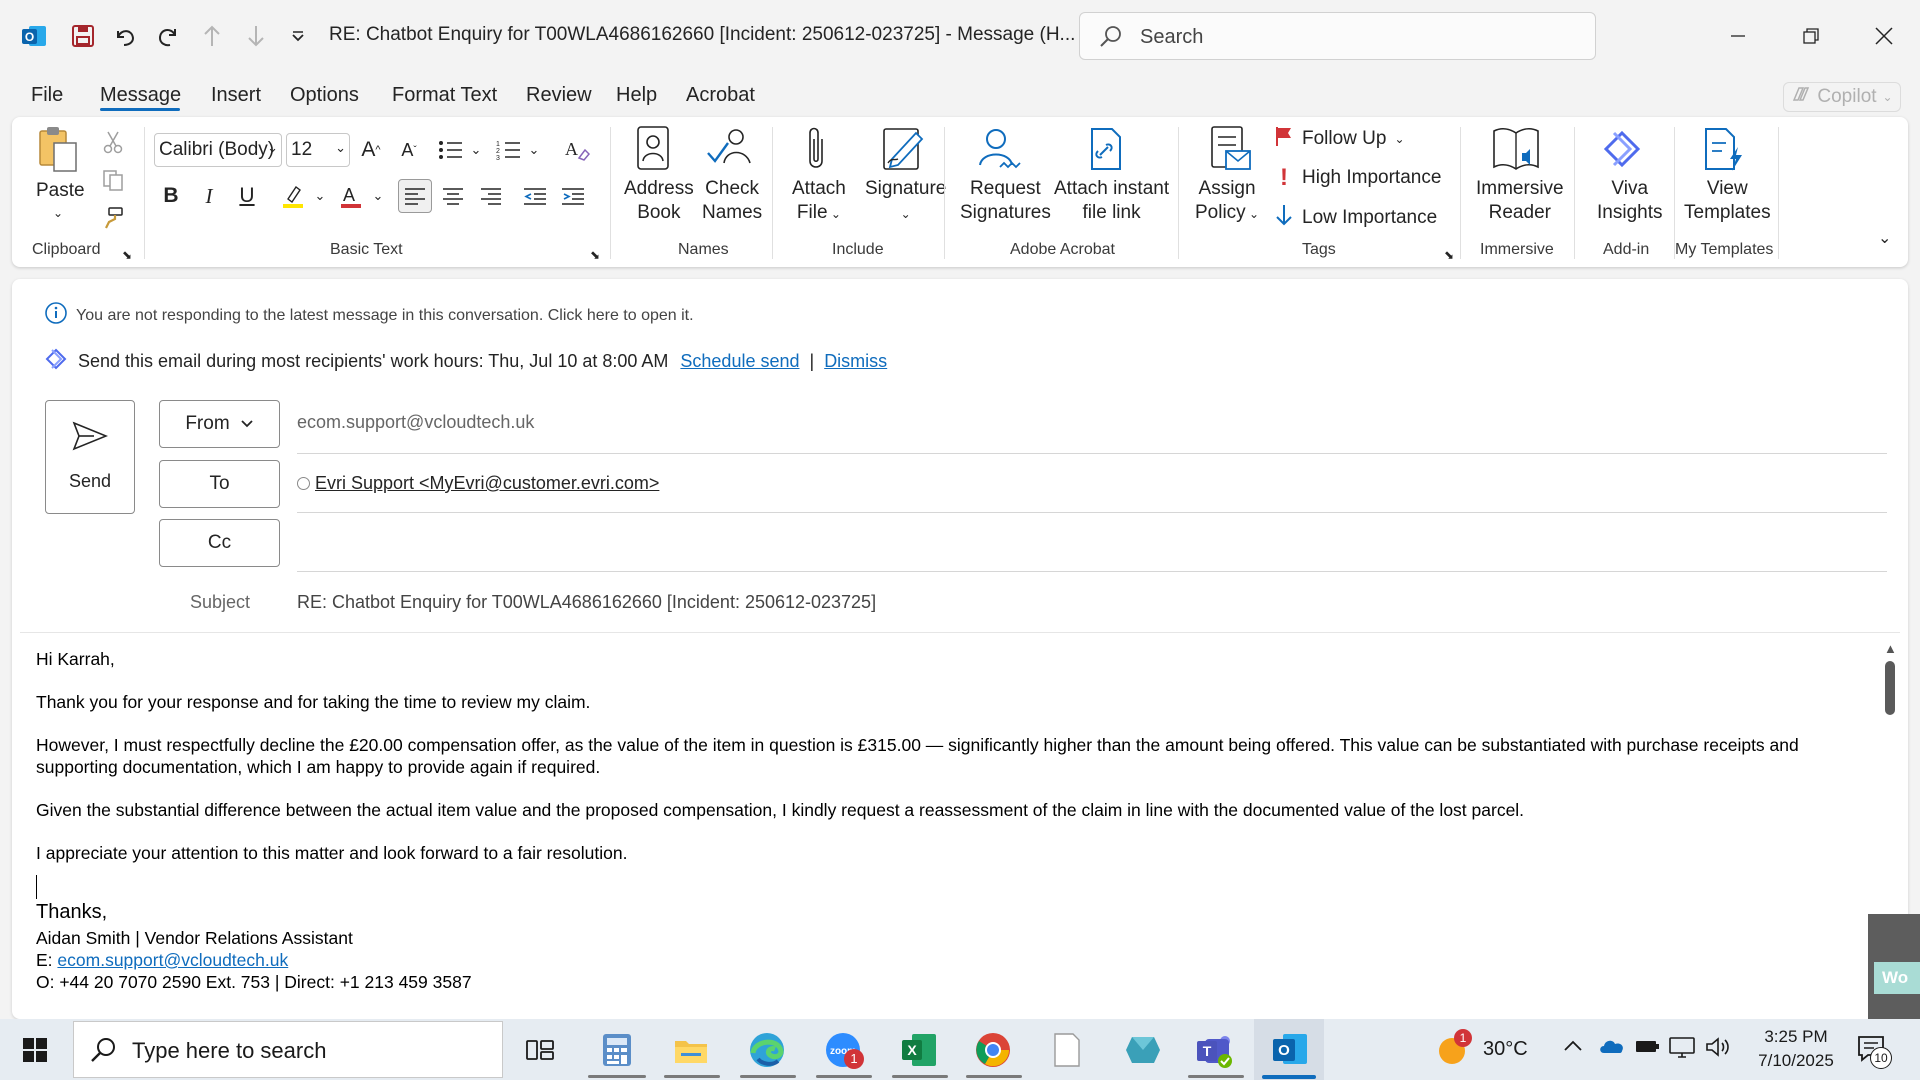 The height and width of the screenshot is (1080, 1920). I want to click on chrome-browser-icon, so click(993, 1050).